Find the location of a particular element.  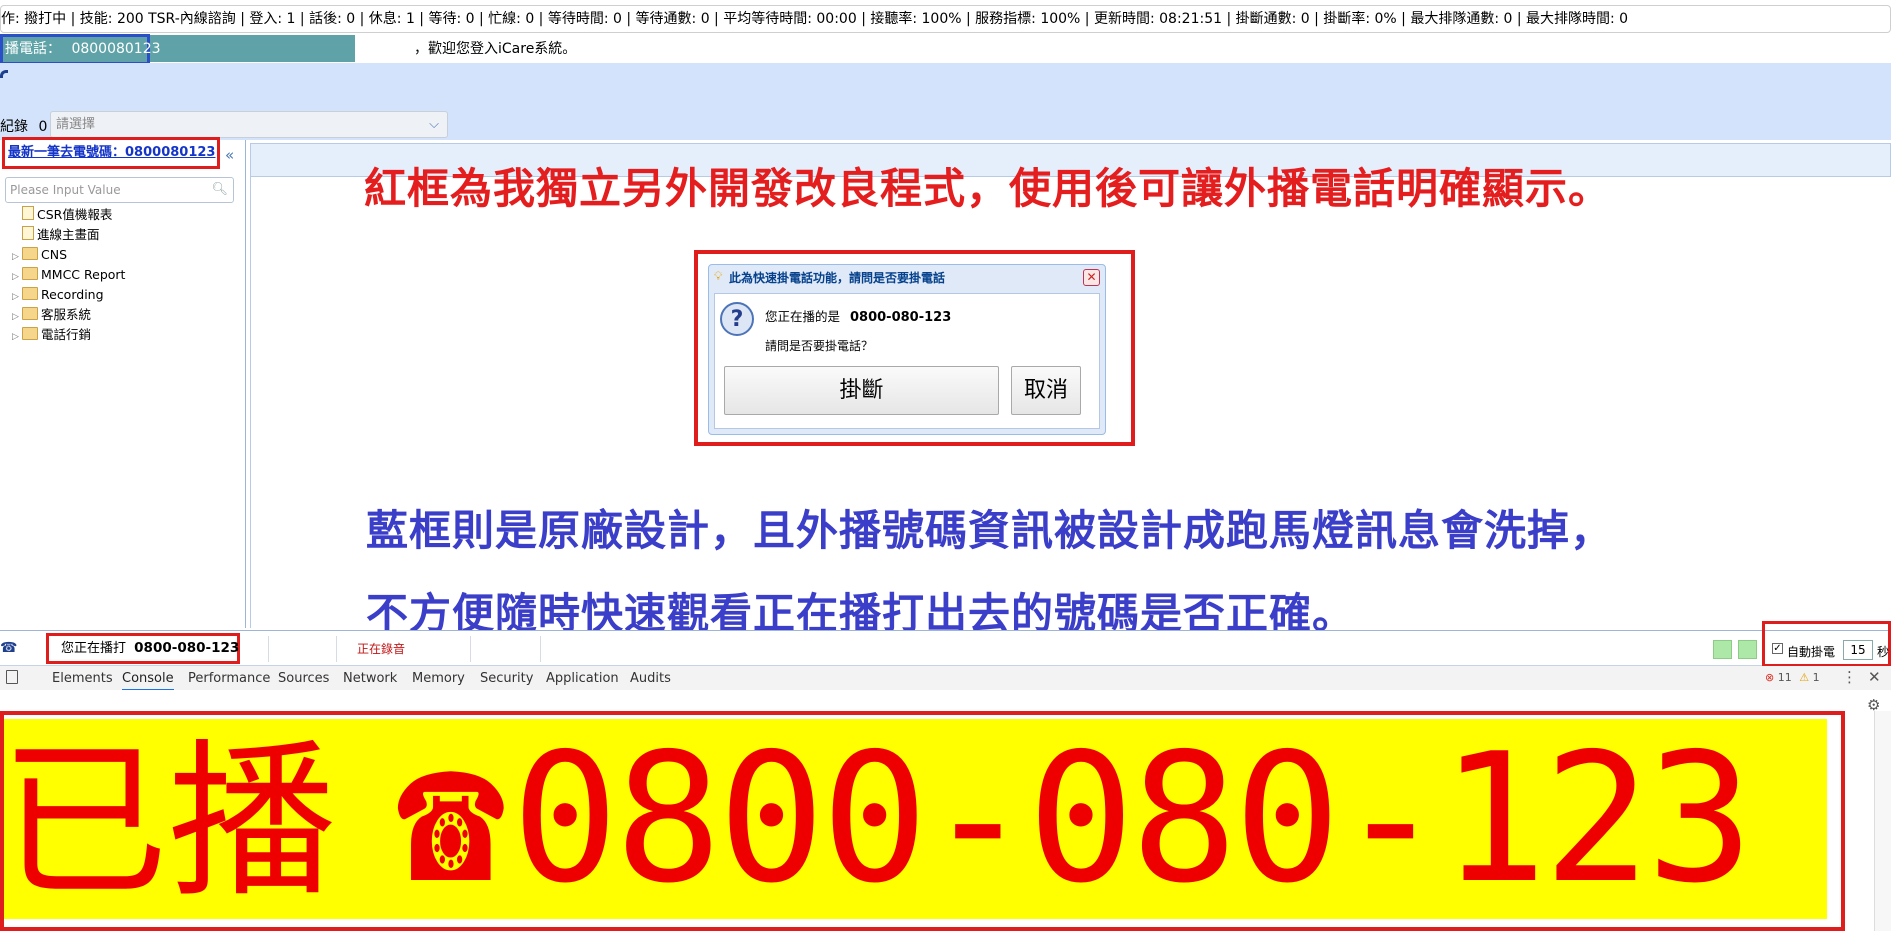

tree-item-label: 電話行銷 is located at coordinates (66, 334).